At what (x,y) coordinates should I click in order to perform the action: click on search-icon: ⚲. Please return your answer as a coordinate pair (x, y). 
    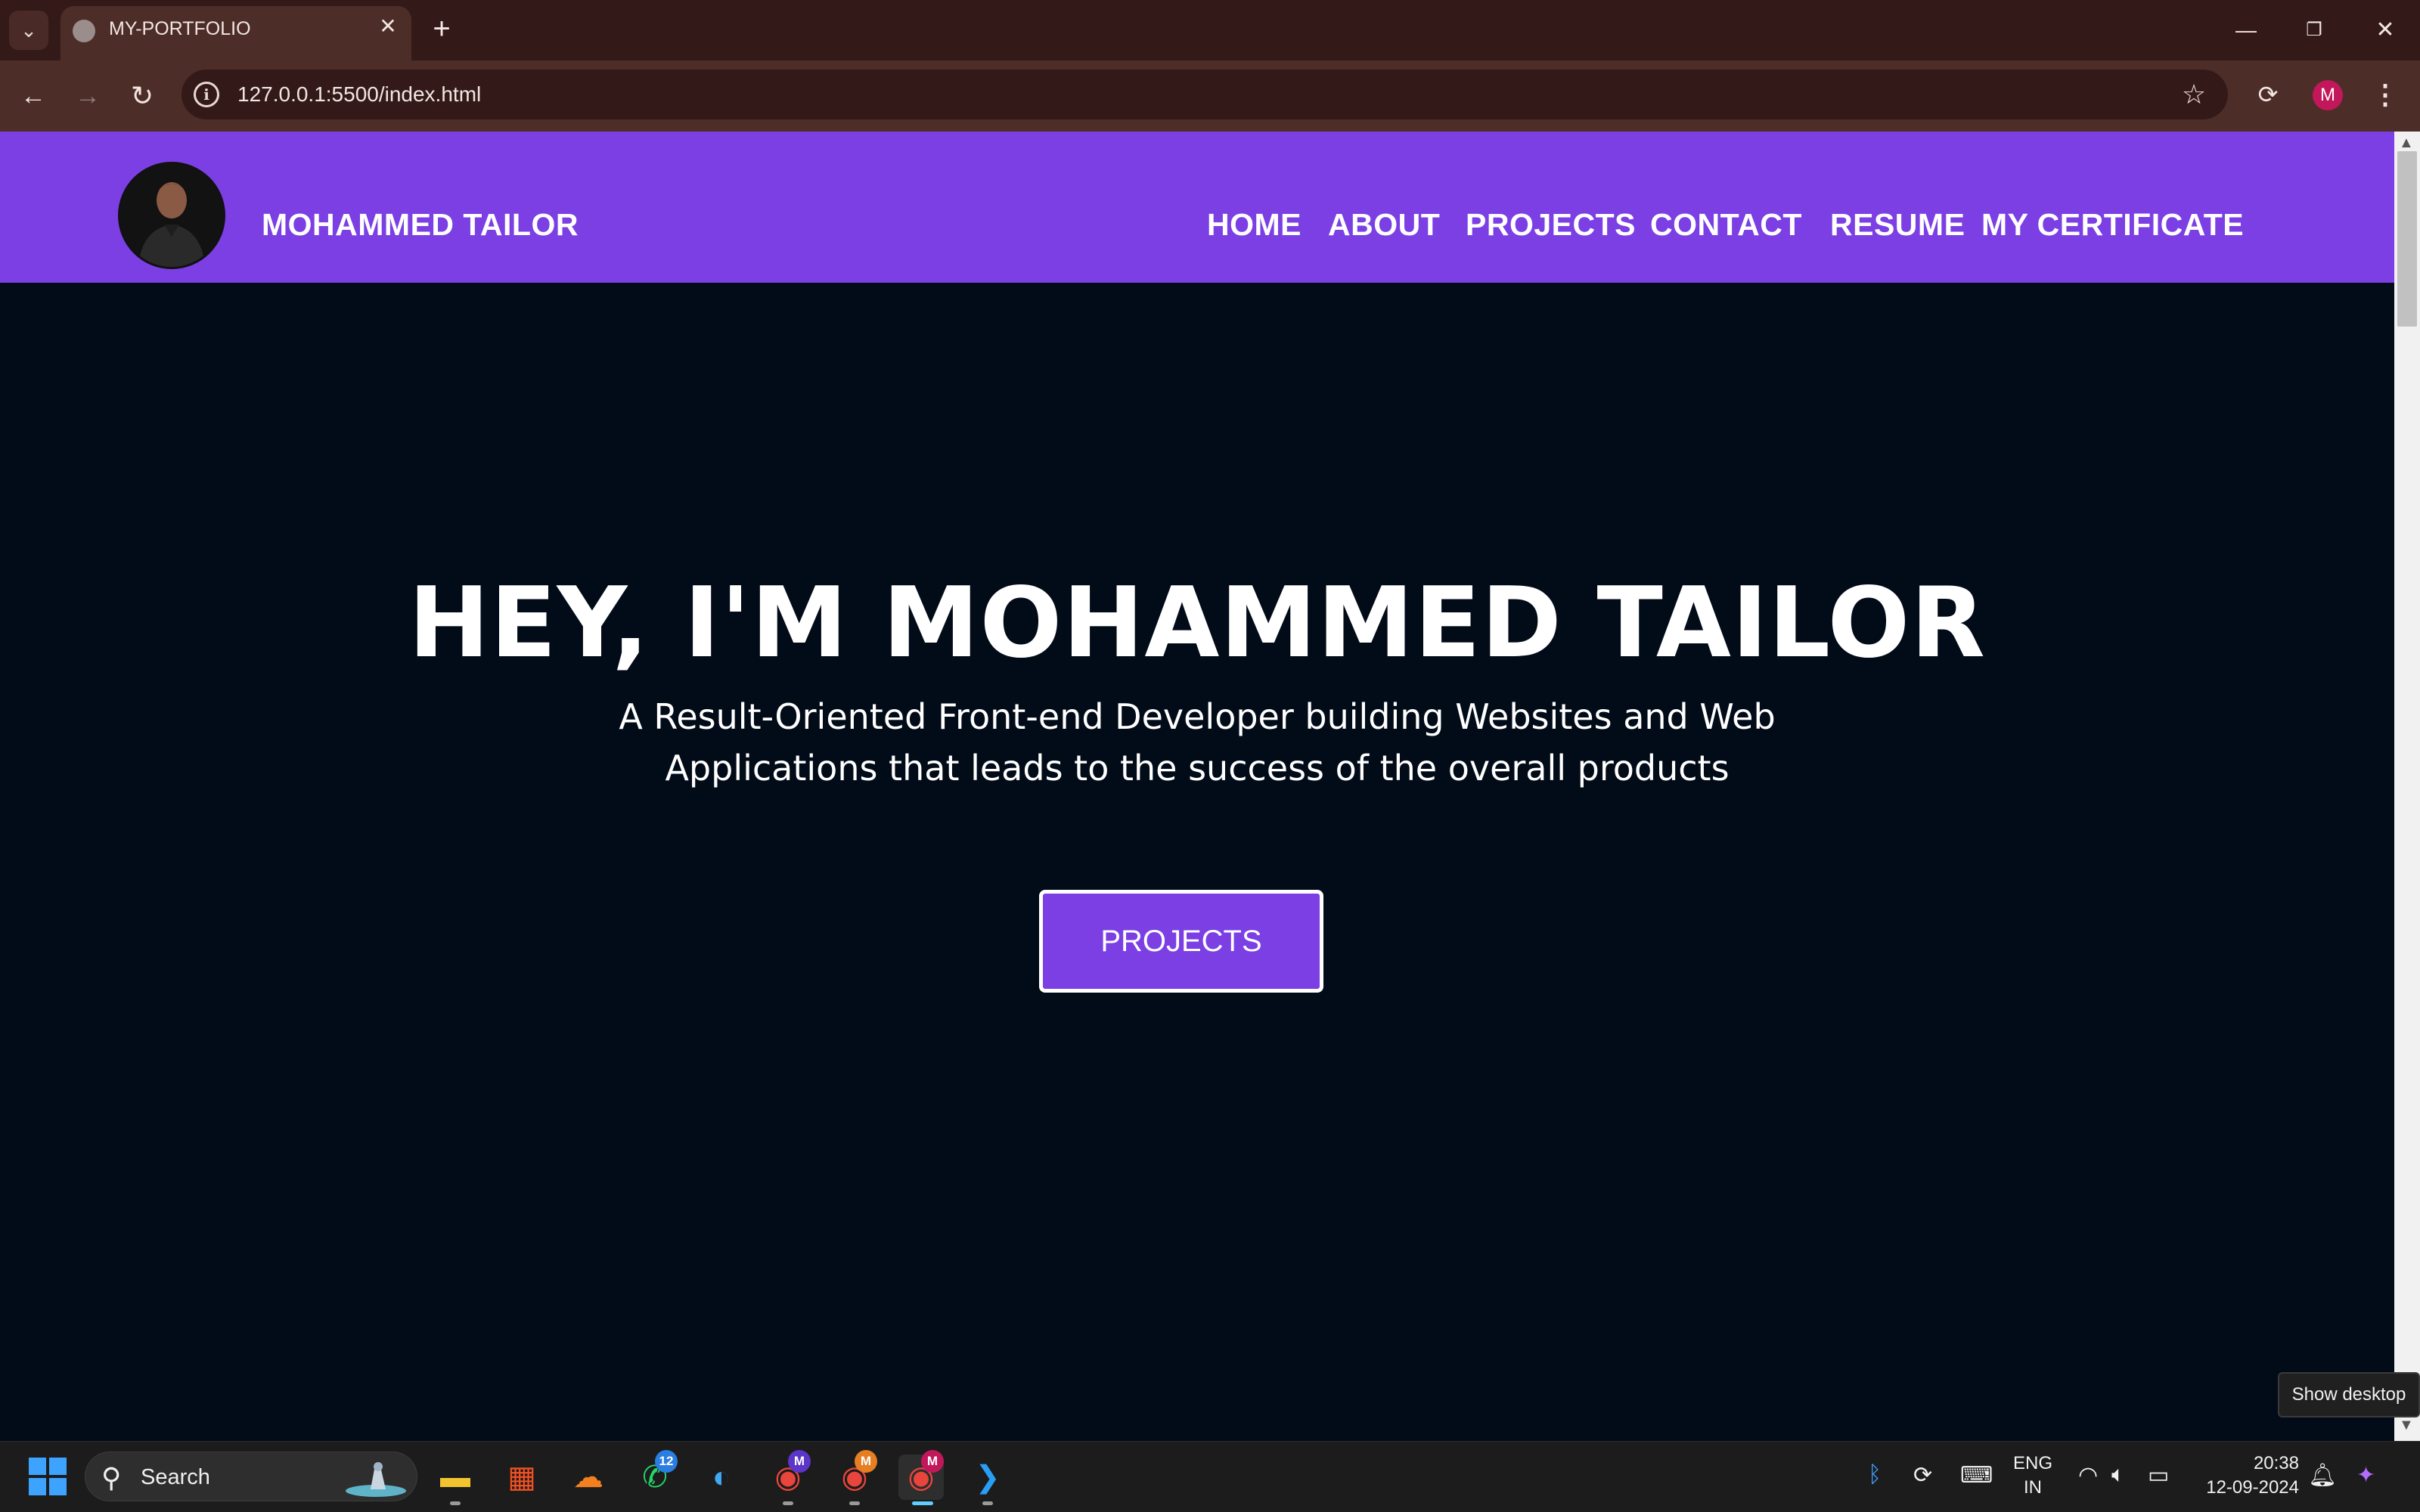
    Looking at the image, I should click on (111, 1478).